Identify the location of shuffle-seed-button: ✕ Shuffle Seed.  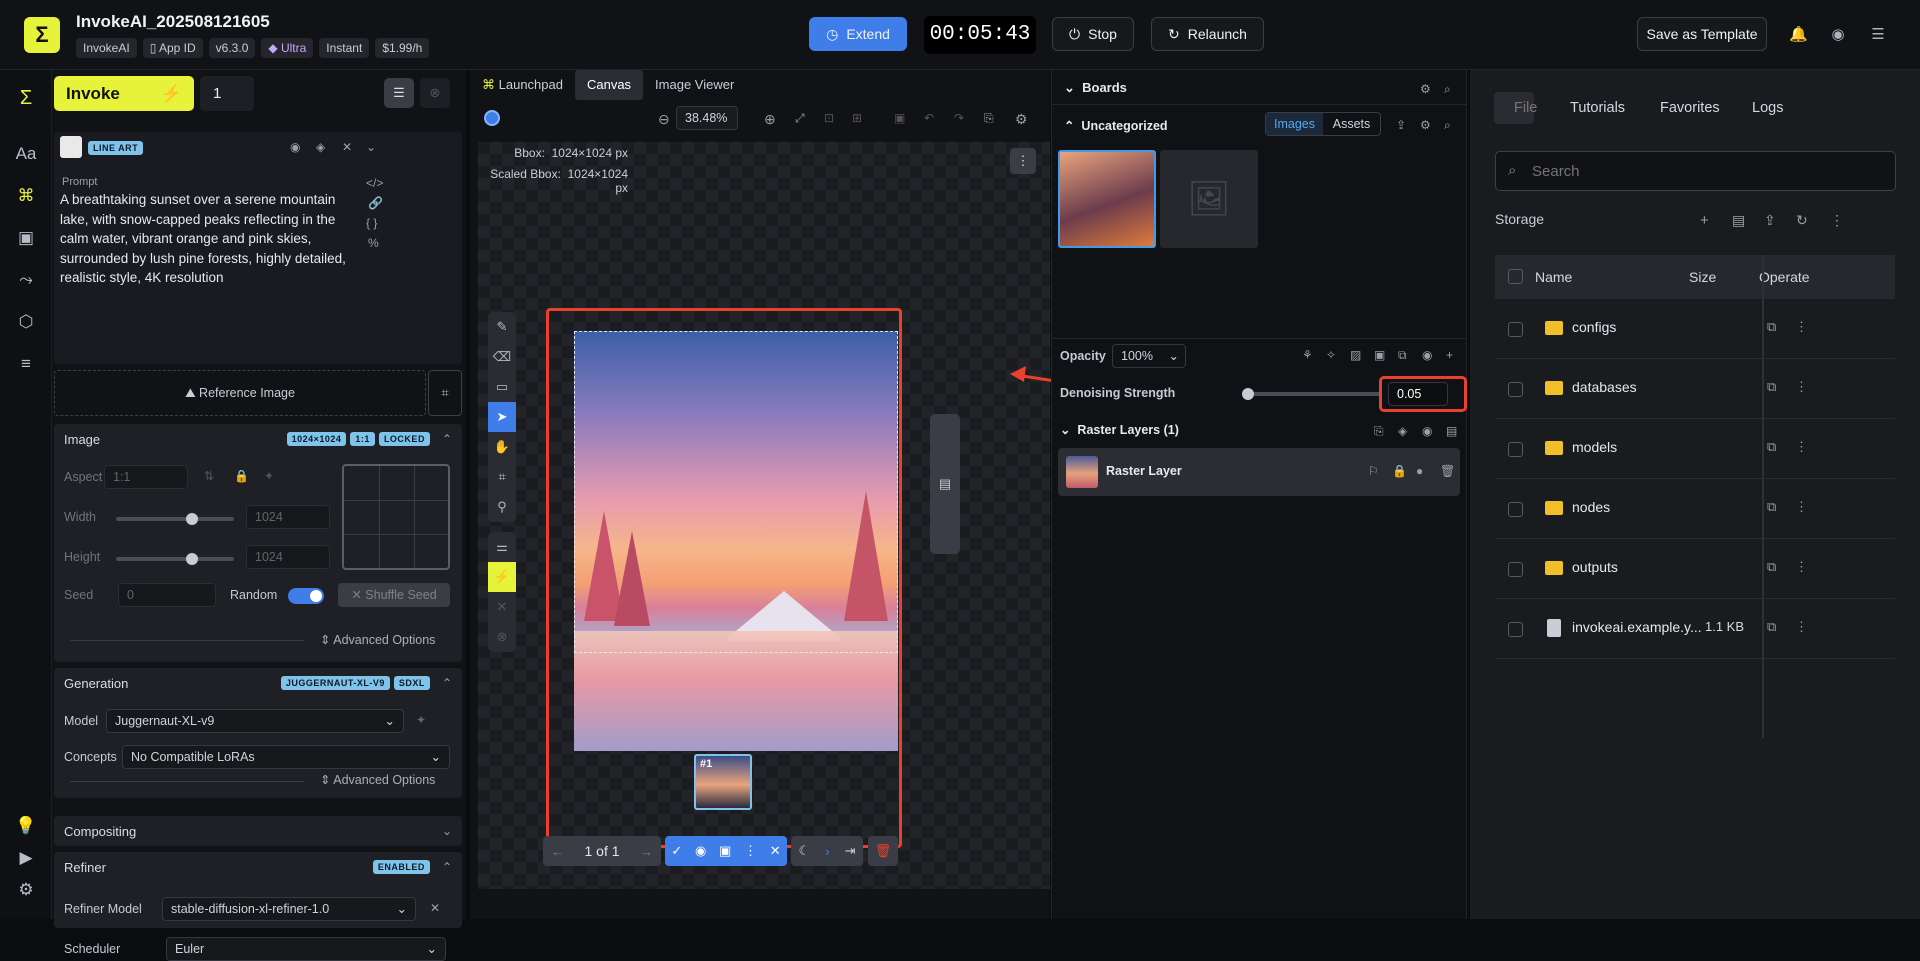
(394, 595).